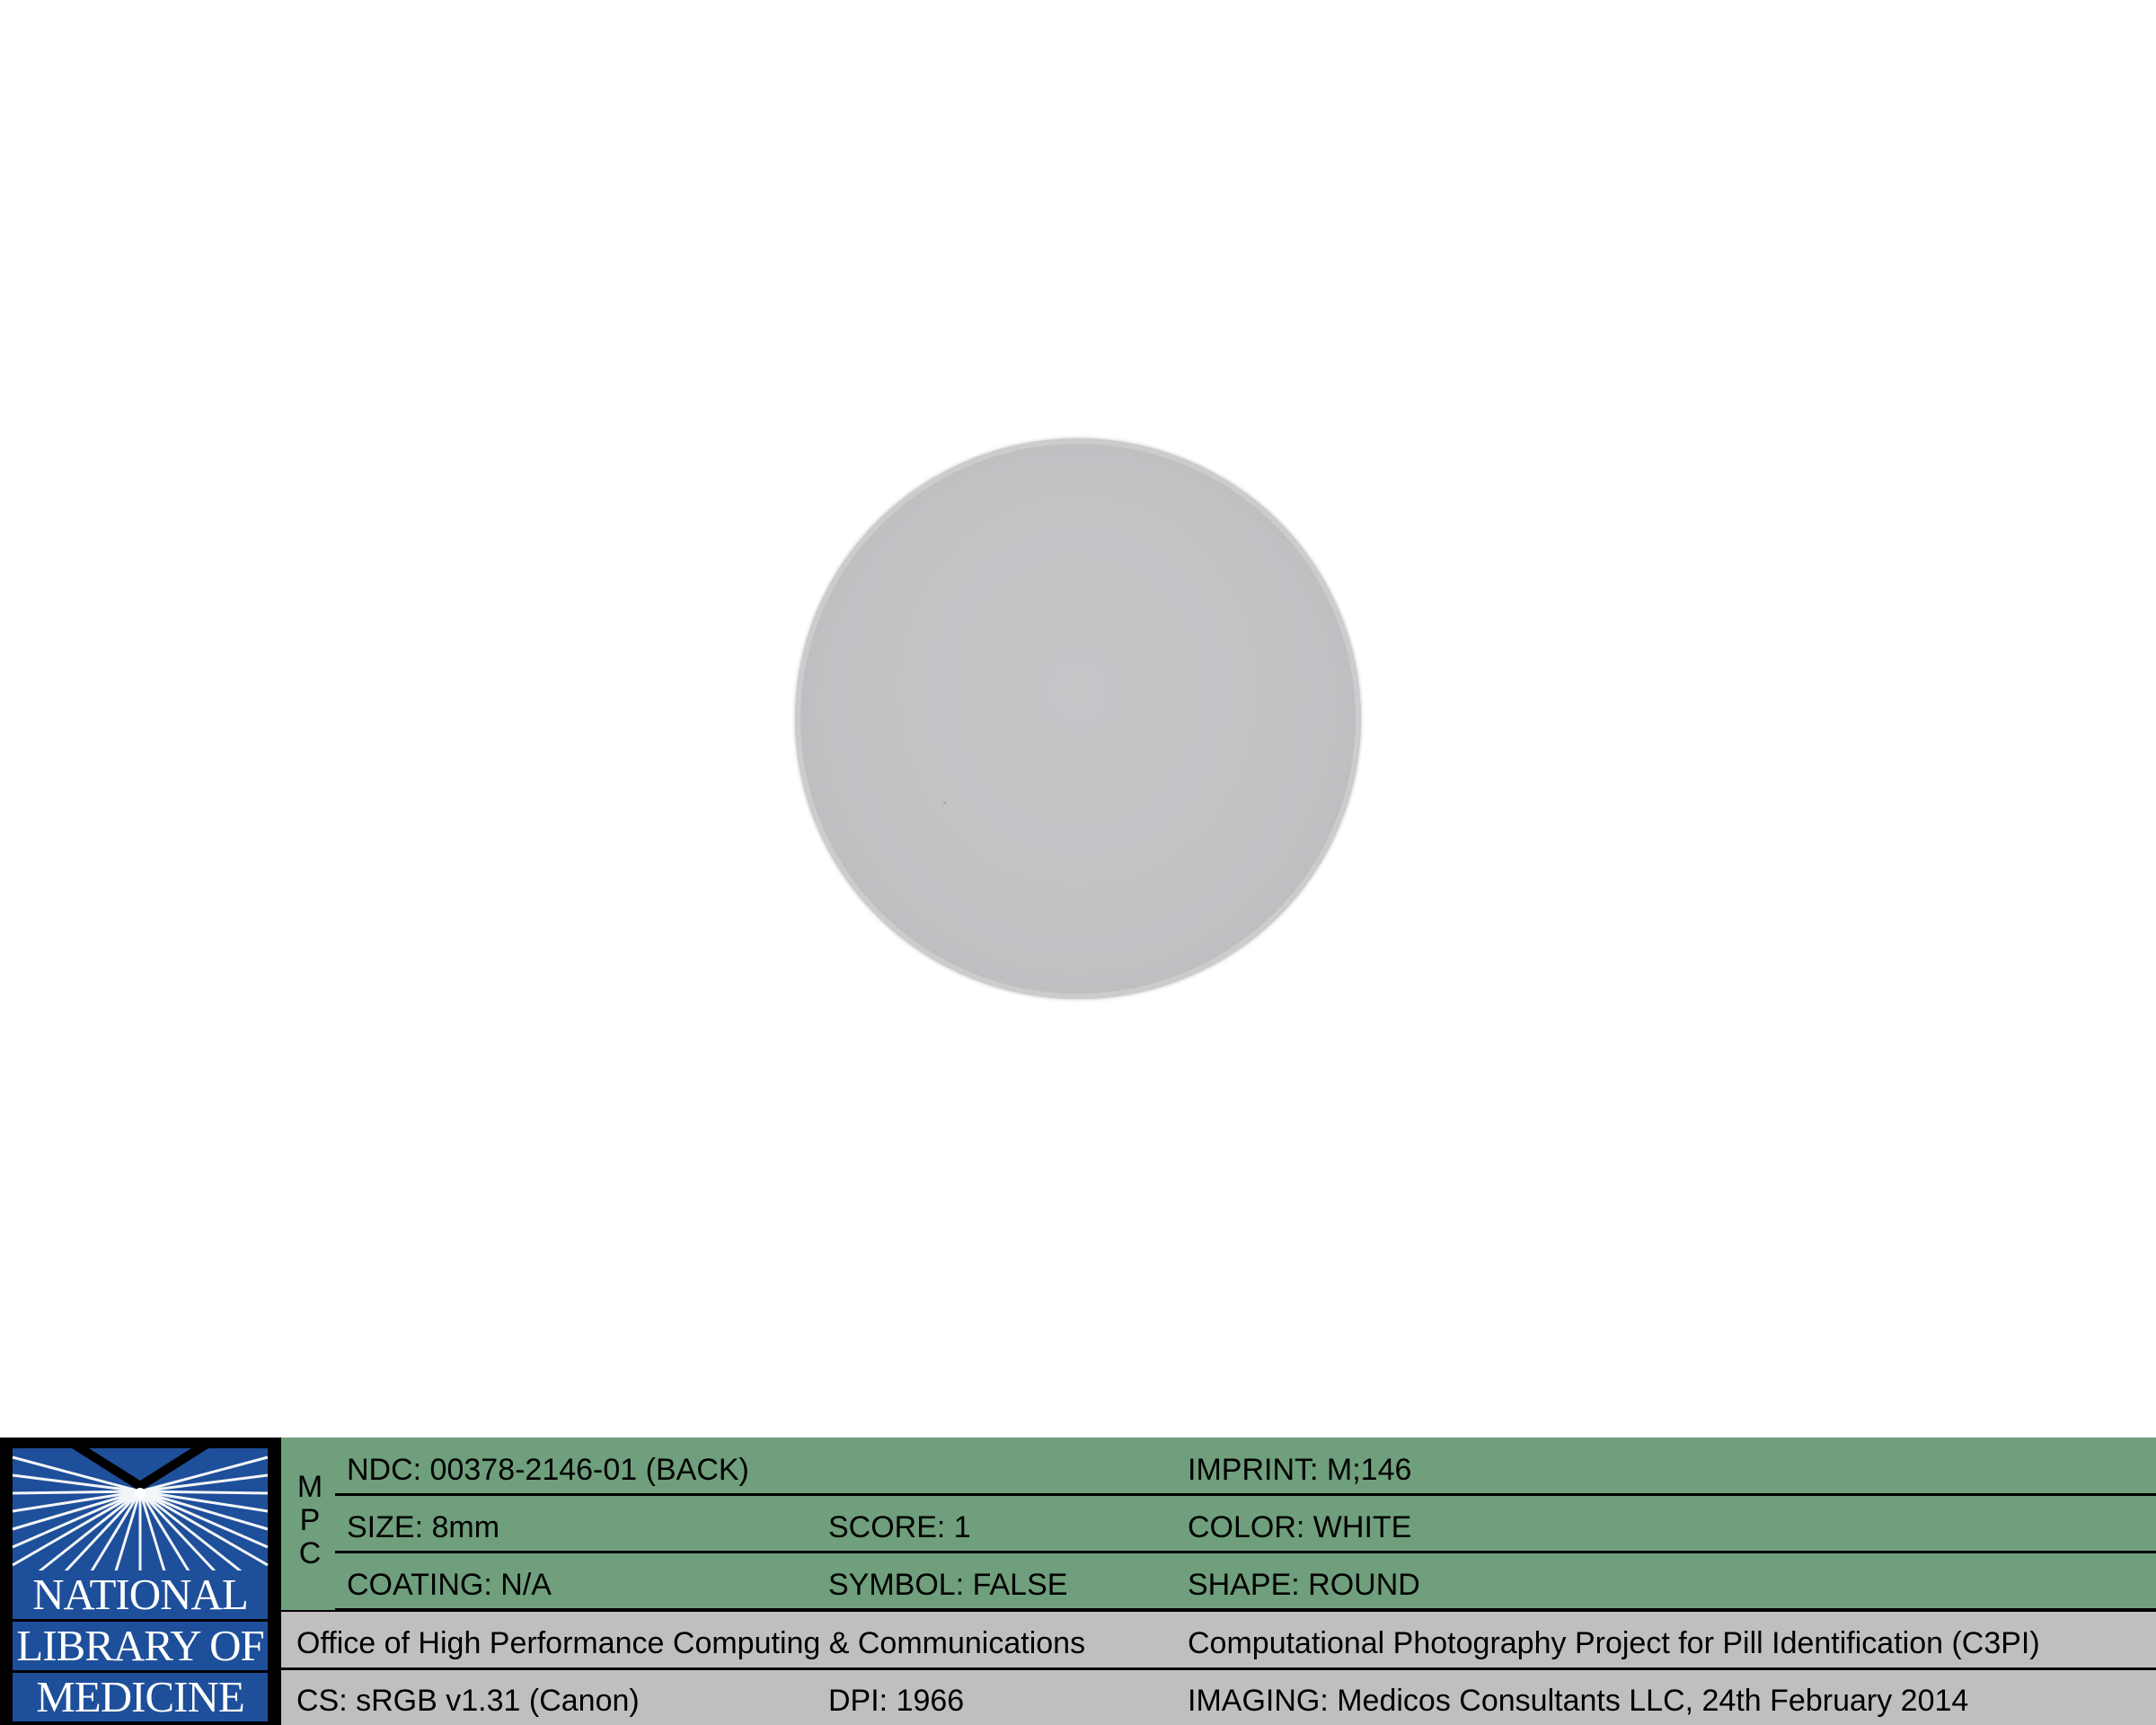 This screenshot has height=1725, width=2156. I want to click on mpc-letter-c: C, so click(310, 1553).